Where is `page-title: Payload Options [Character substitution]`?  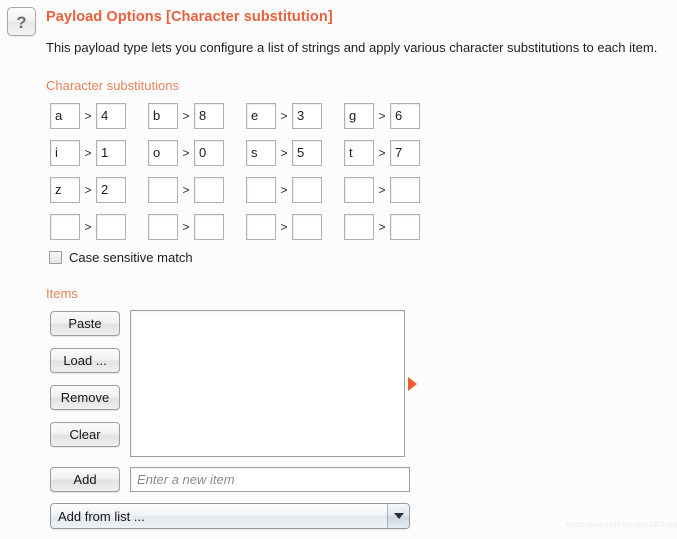
page-title: Payload Options [Character substitution] is located at coordinates (189, 17).